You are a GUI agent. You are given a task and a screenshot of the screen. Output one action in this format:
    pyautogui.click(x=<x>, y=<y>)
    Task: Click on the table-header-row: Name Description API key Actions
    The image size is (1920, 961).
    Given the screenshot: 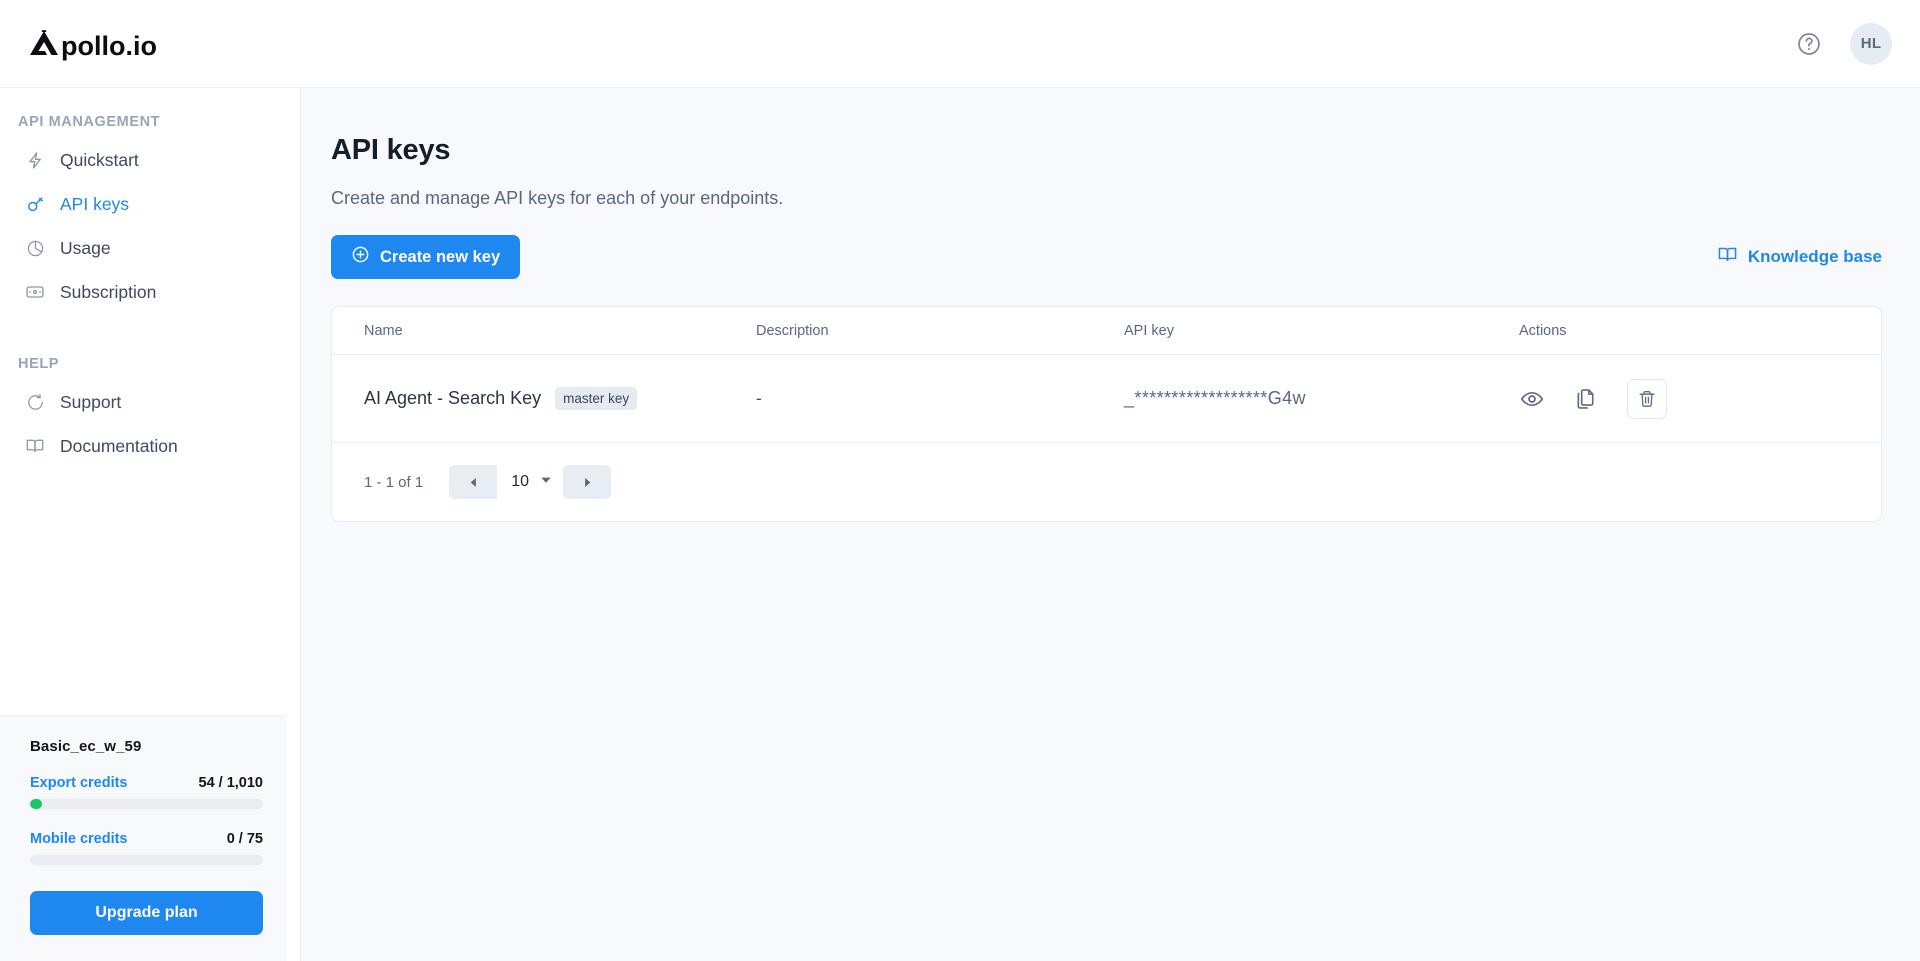 What is the action you would take?
    pyautogui.click(x=1106, y=331)
    